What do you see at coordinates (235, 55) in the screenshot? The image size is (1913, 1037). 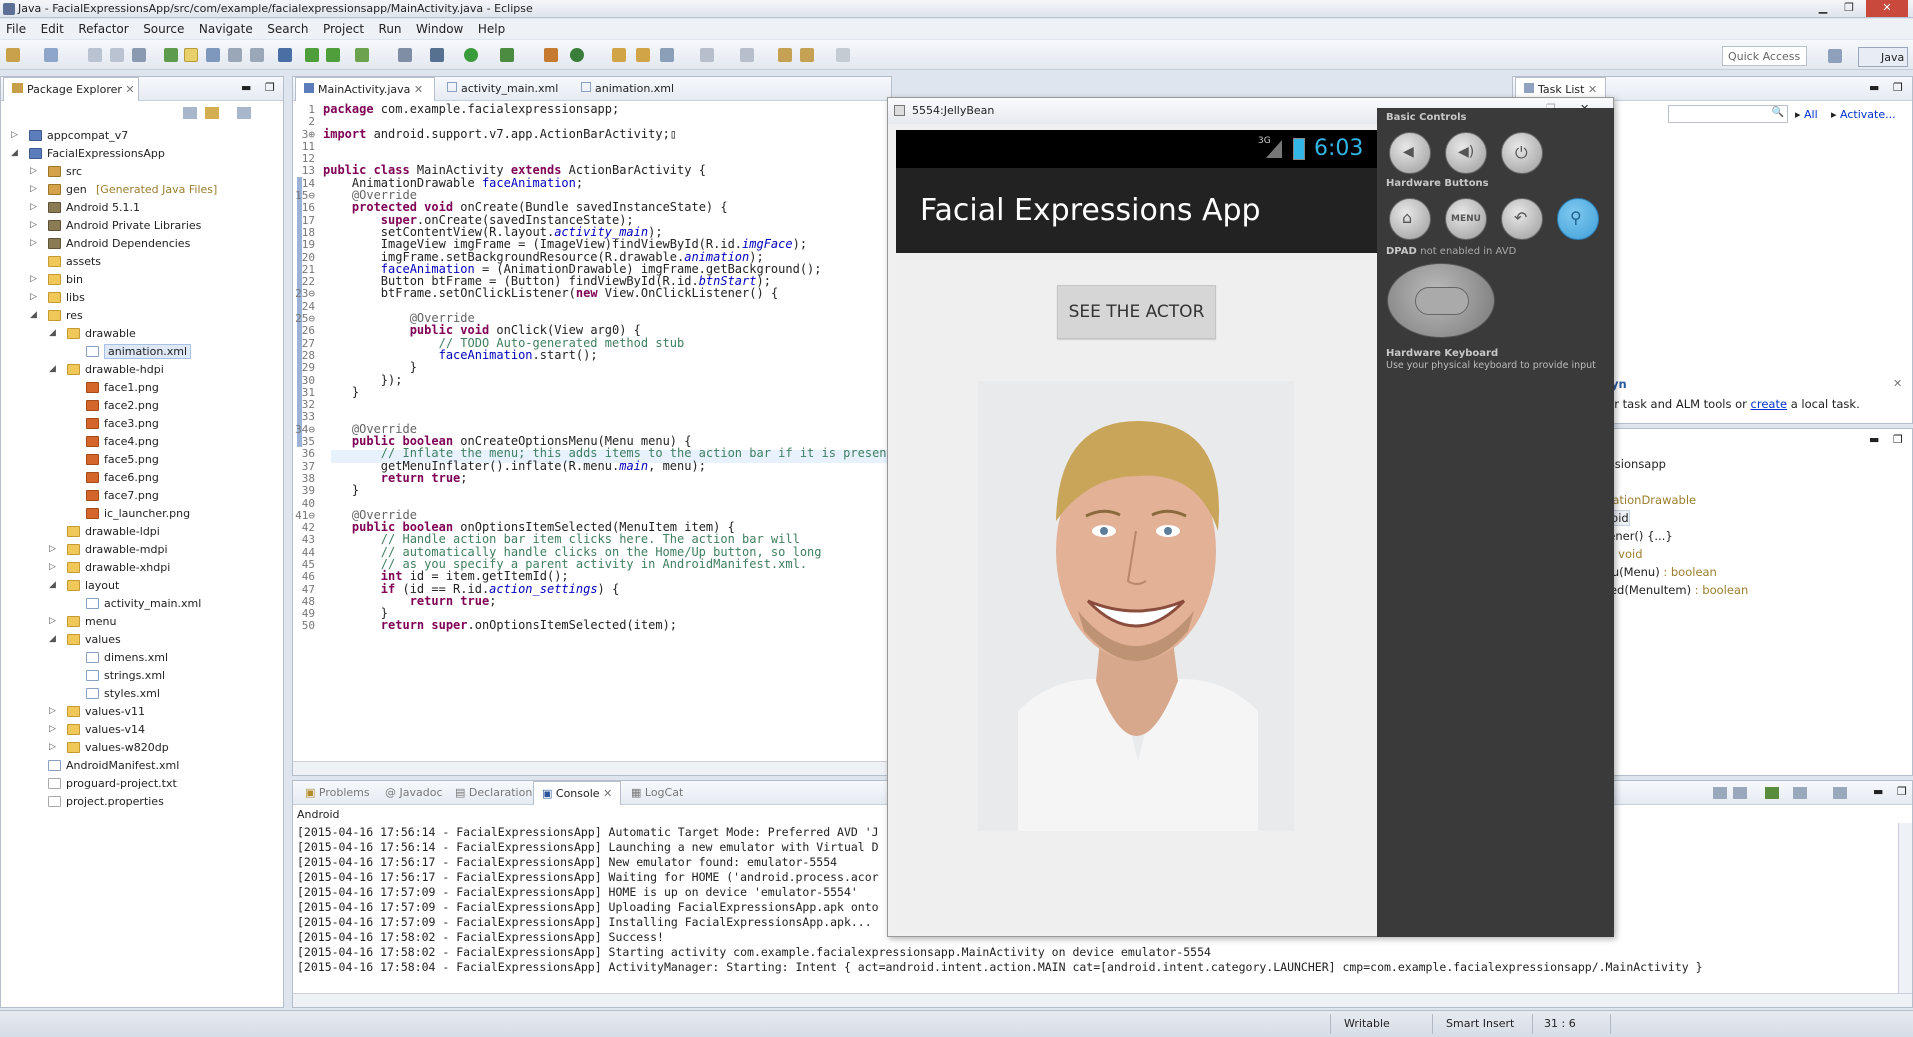 I see `block-selection-icon` at bounding box center [235, 55].